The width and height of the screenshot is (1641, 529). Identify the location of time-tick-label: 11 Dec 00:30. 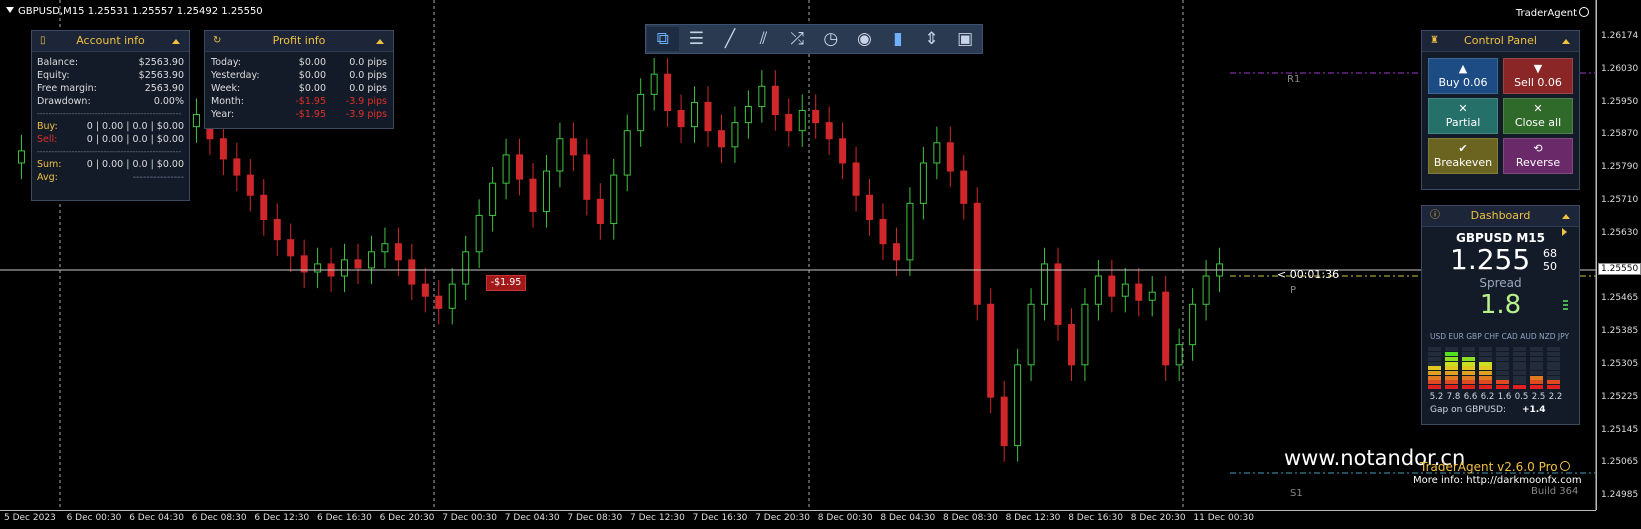
(1223, 518).